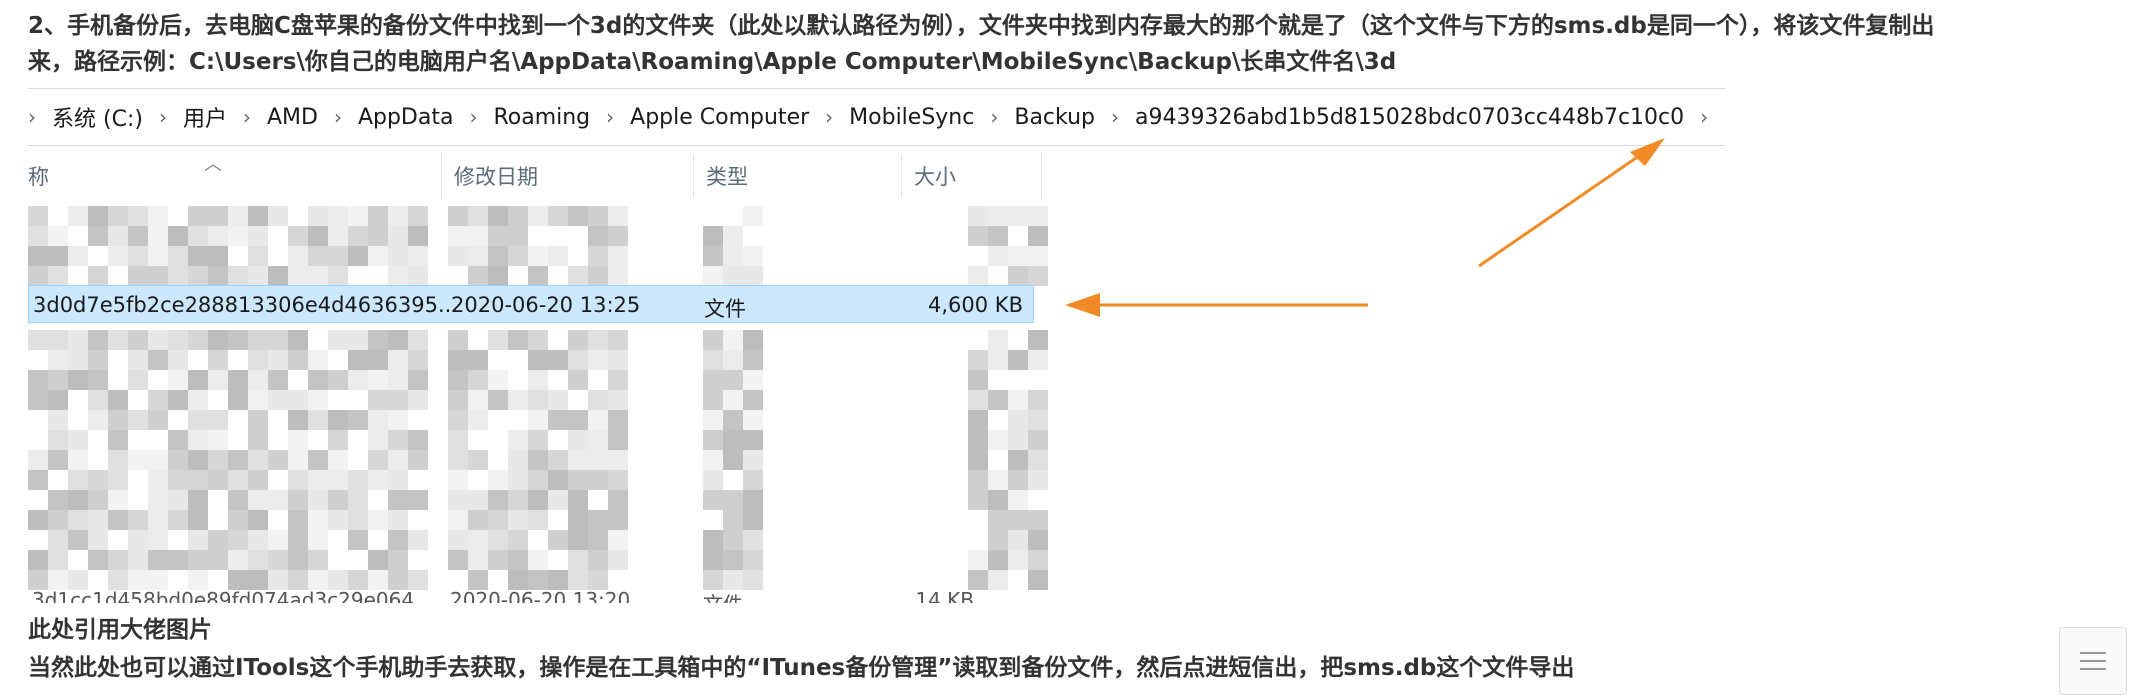 This screenshot has width=2139, height=697. Describe the element at coordinates (1082, 305) in the screenshot. I see `arrowhead-left` at that location.